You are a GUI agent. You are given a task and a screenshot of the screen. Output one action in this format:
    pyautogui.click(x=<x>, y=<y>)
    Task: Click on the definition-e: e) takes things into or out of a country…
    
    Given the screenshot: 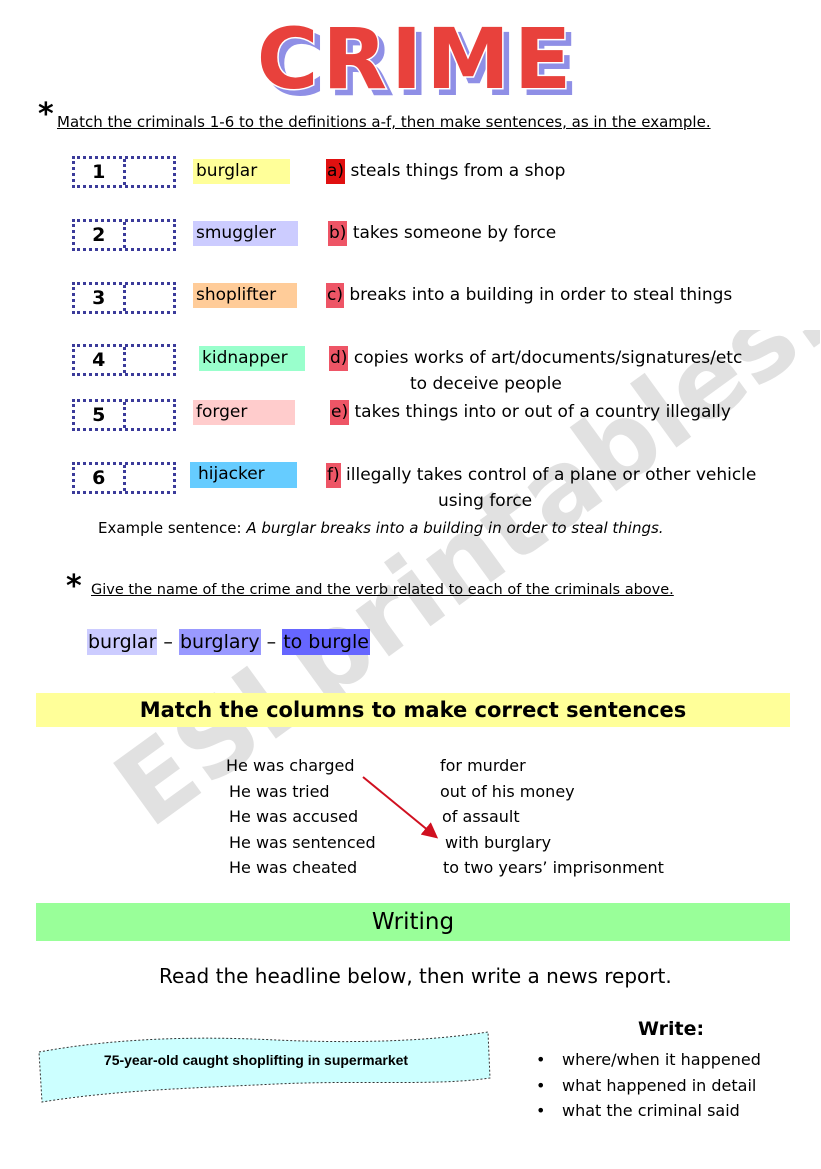 What is the action you would take?
    pyautogui.click(x=530, y=412)
    